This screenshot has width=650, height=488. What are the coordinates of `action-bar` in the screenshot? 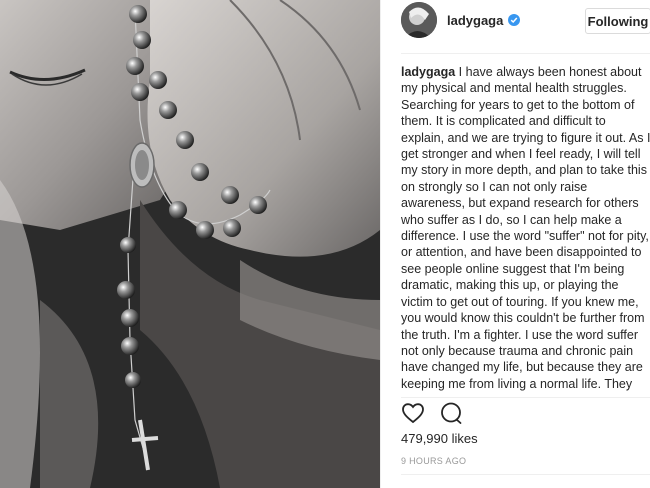 It's located at (439, 413).